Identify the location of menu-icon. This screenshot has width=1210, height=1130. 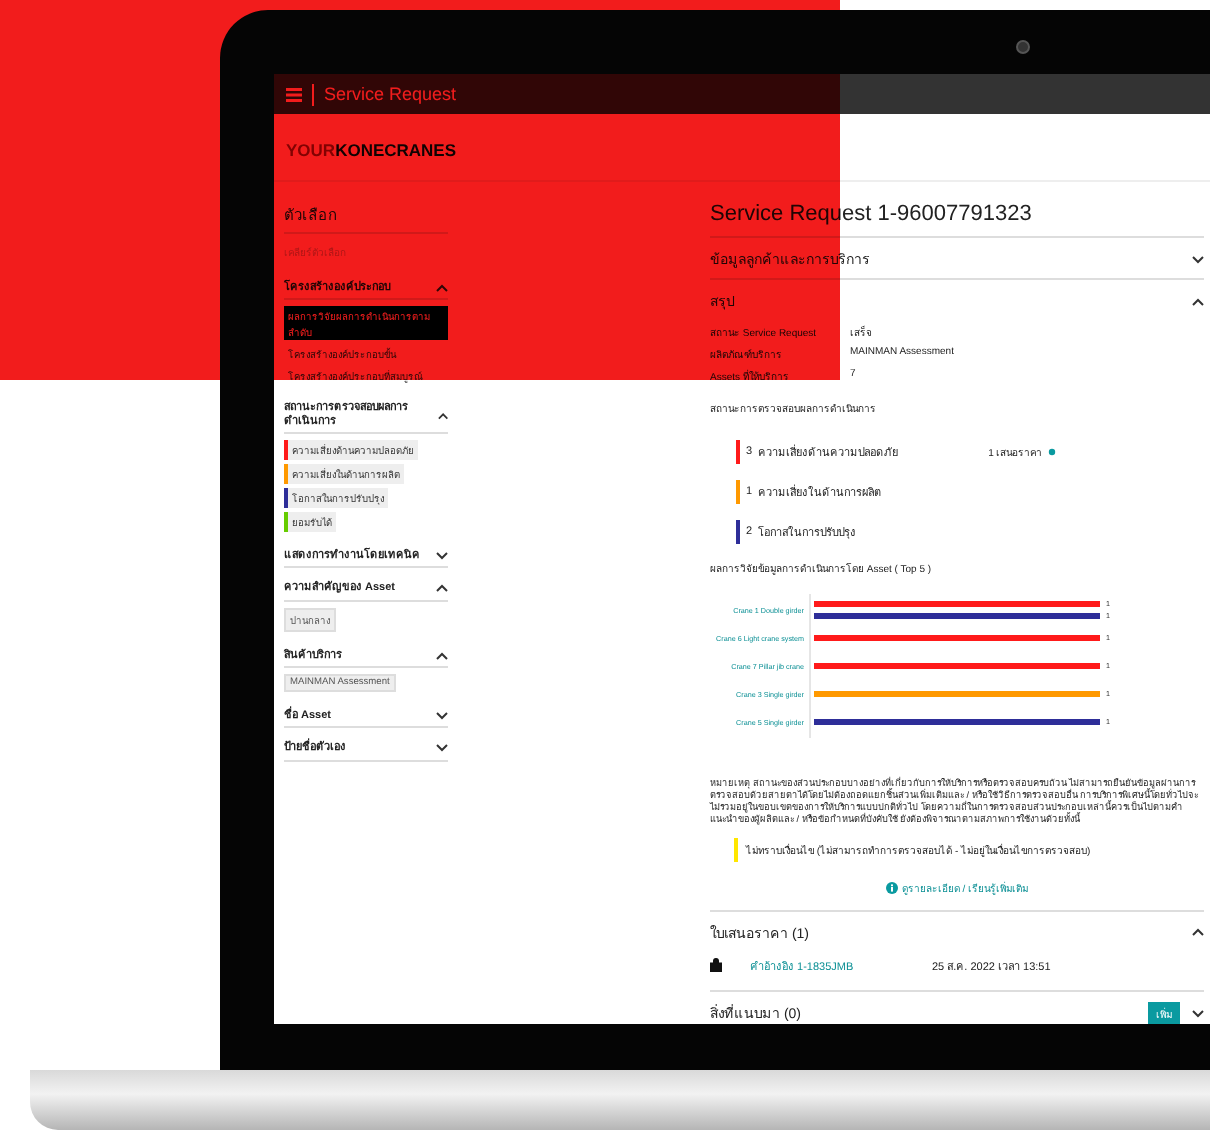
(294, 94).